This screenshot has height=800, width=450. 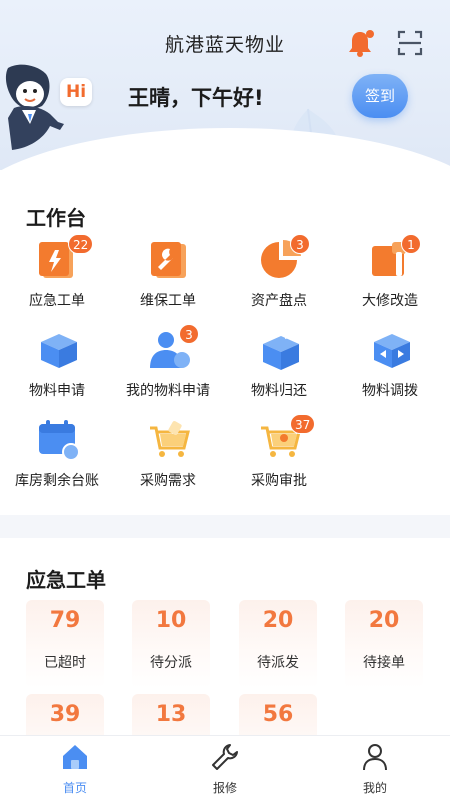 What do you see at coordinates (171, 620) in the screenshot?
I see `stat-value: 10` at bounding box center [171, 620].